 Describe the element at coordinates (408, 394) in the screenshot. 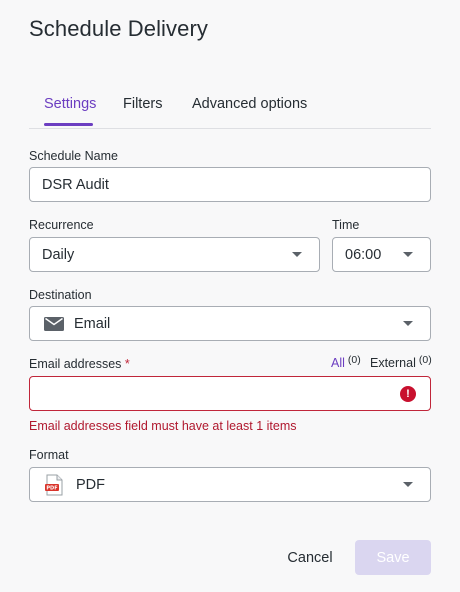

I see `error-icon: !` at that location.